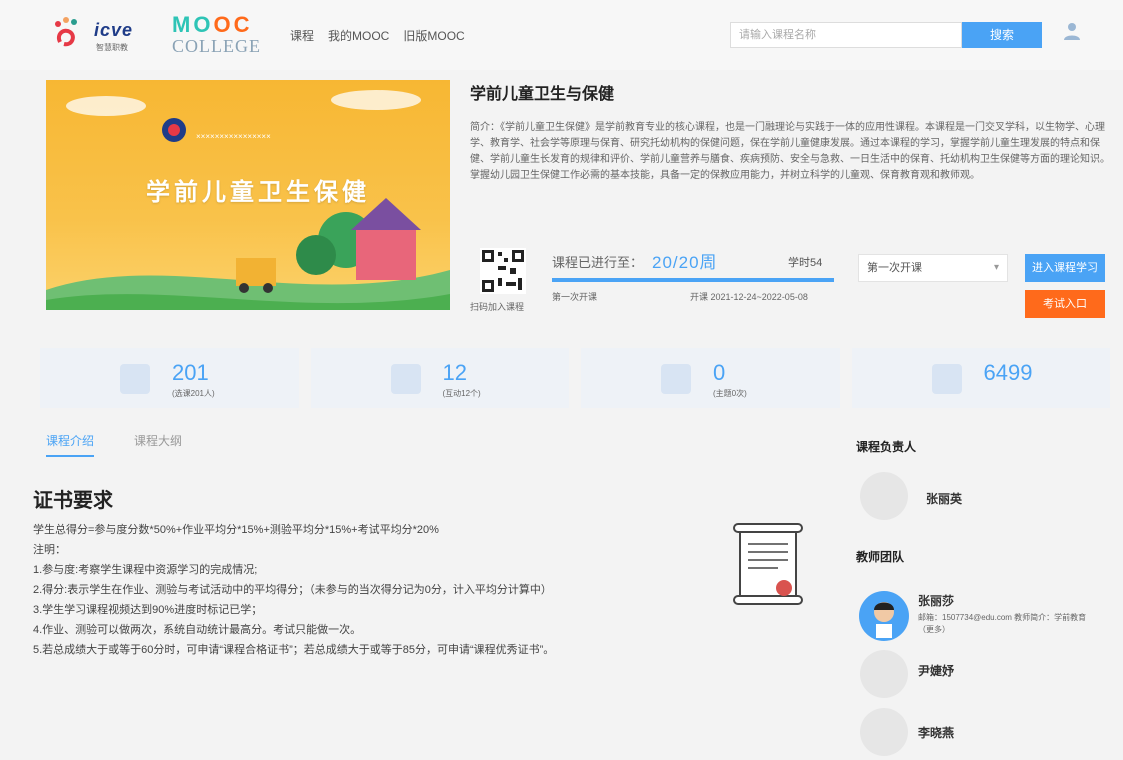  I want to click on user-icon, so click(1072, 30).